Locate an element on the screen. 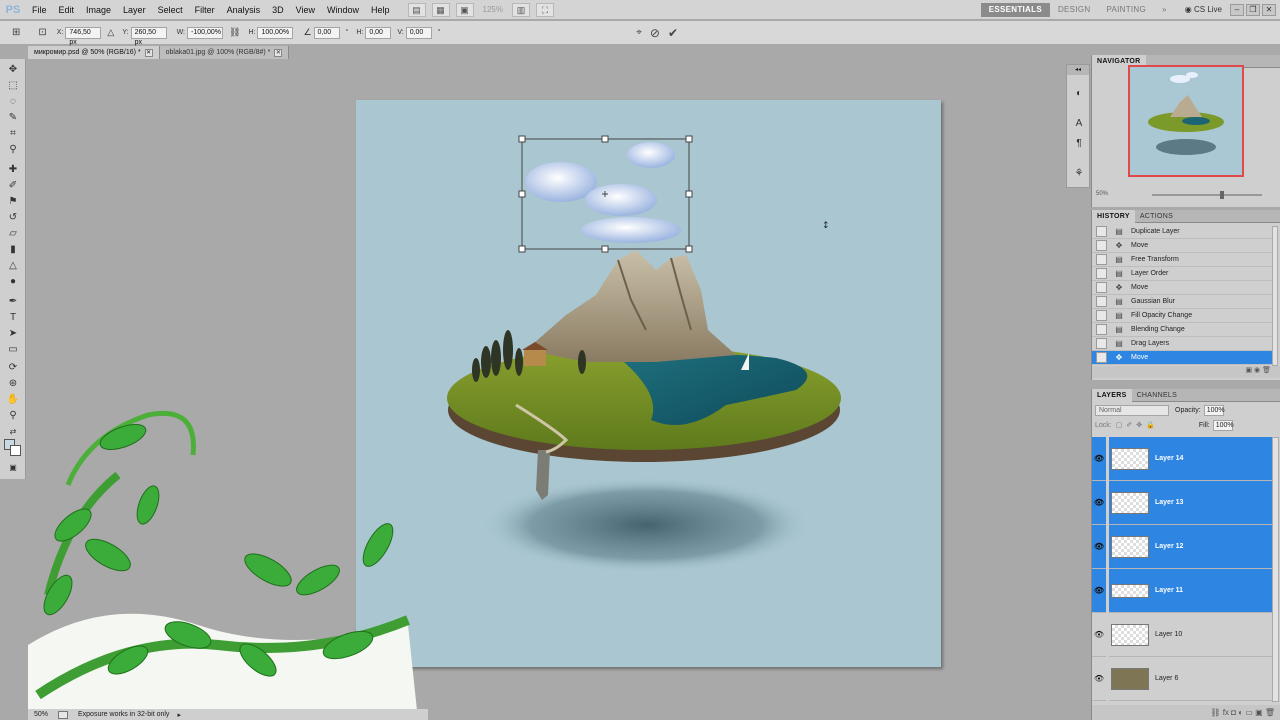 Image resolution: width=1280 pixels, height=720 pixels. history-scrollbar is located at coordinates (1275, 296).